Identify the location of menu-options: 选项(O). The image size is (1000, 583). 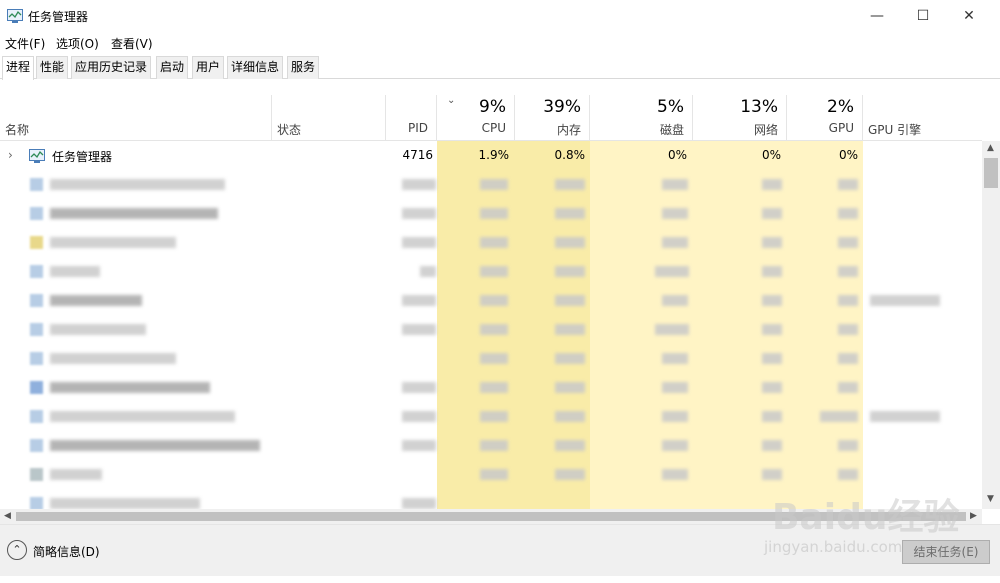
(77, 43).